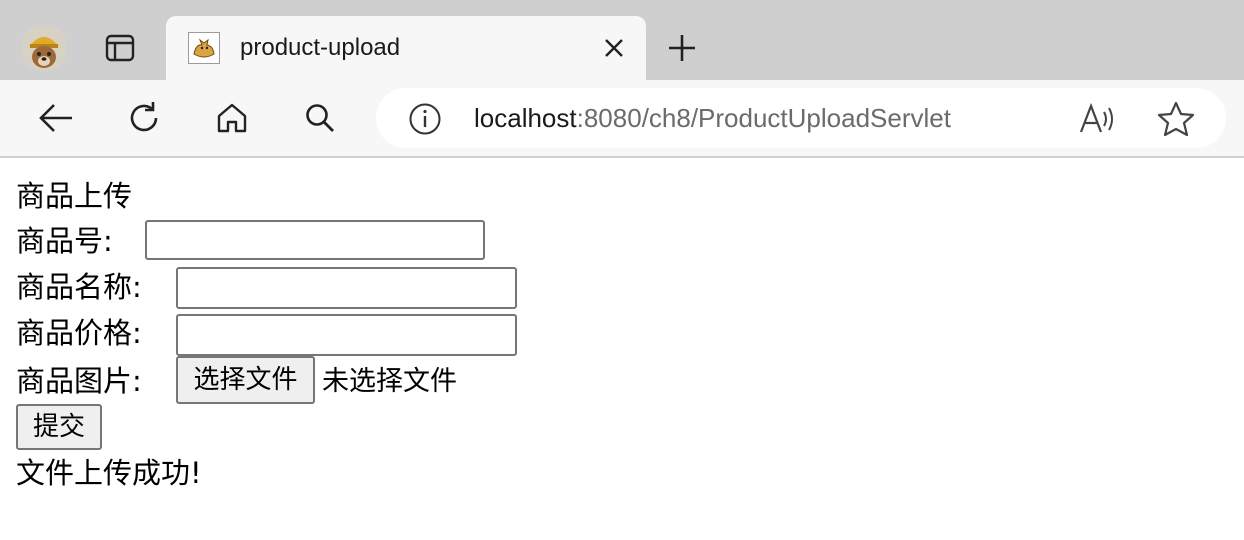  Describe the element at coordinates (389, 381) in the screenshot. I see `file-status-text: 未选择文件` at that location.